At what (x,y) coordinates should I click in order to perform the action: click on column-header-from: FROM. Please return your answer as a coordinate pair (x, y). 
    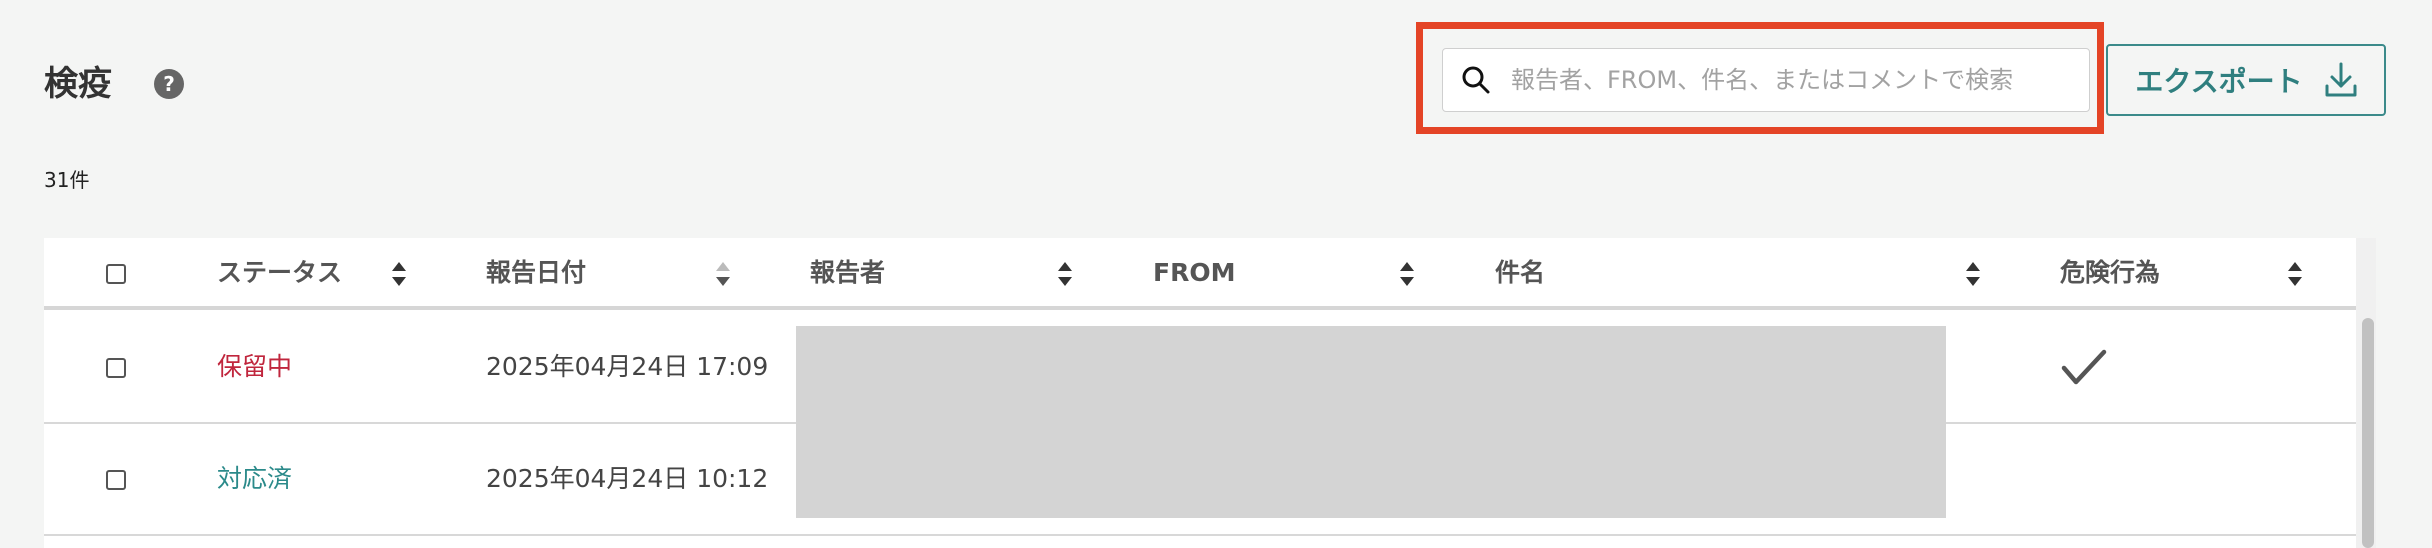
    Looking at the image, I should click on (1194, 273).